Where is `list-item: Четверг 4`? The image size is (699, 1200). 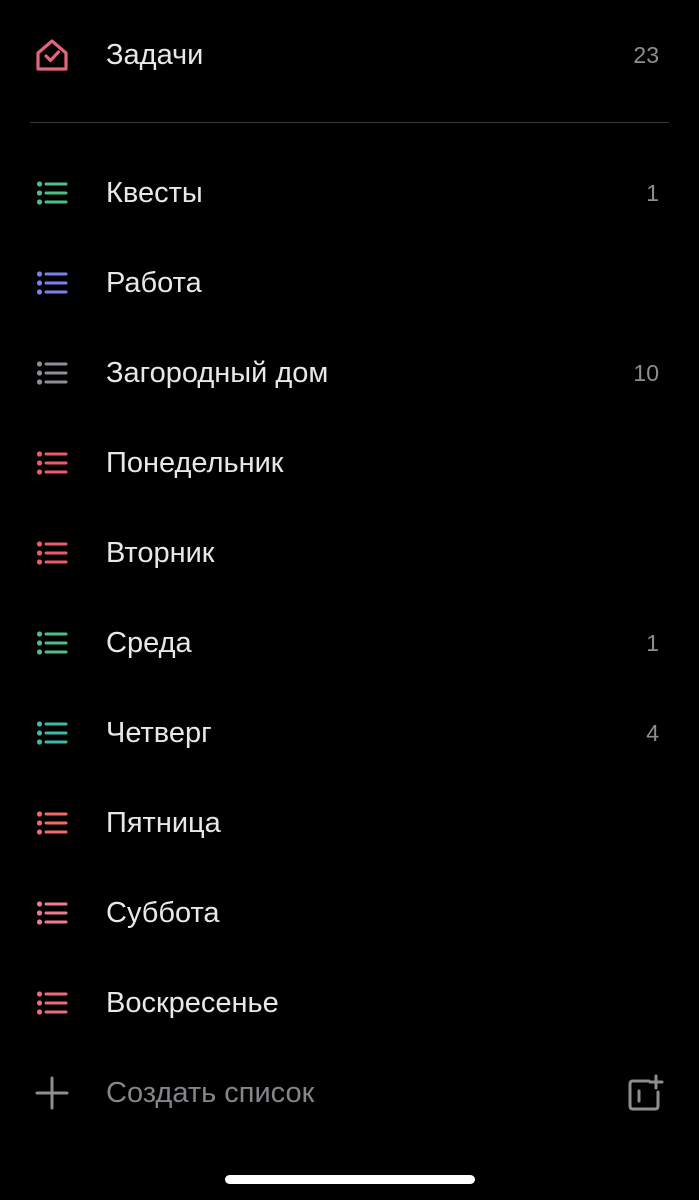 list-item: Четверг 4 is located at coordinates (349, 733).